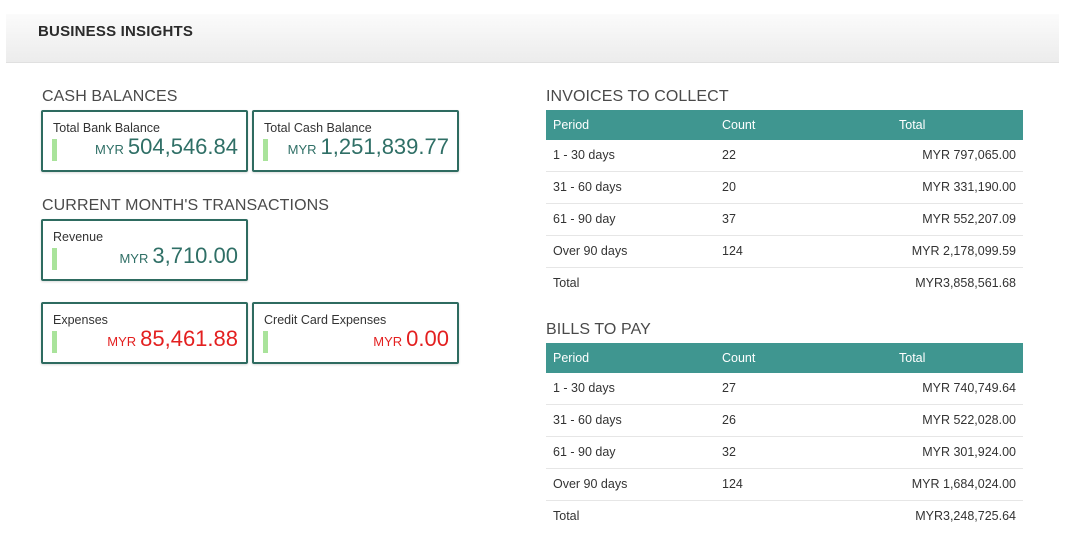 The height and width of the screenshot is (542, 1070). Describe the element at coordinates (969, 420) in the screenshot. I see `cell-total: MYR 522,028.00` at that location.